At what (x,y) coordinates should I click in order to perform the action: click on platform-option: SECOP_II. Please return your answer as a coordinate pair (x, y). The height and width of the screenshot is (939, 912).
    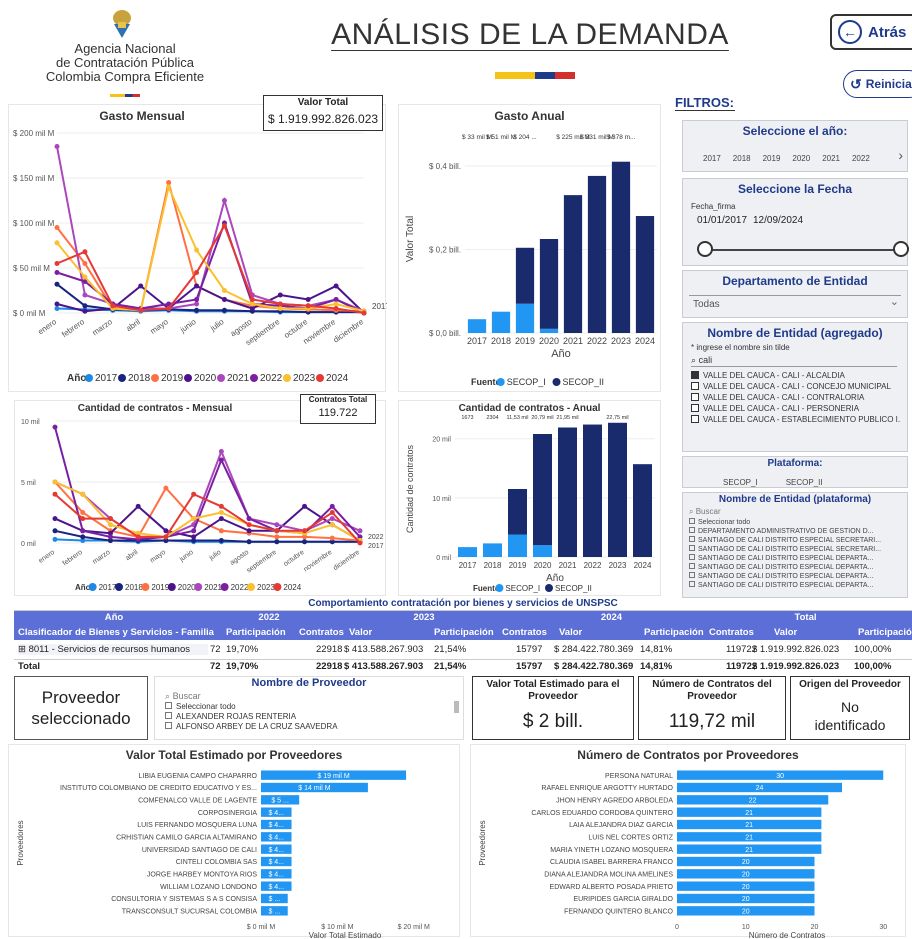
    Looking at the image, I should click on (804, 482).